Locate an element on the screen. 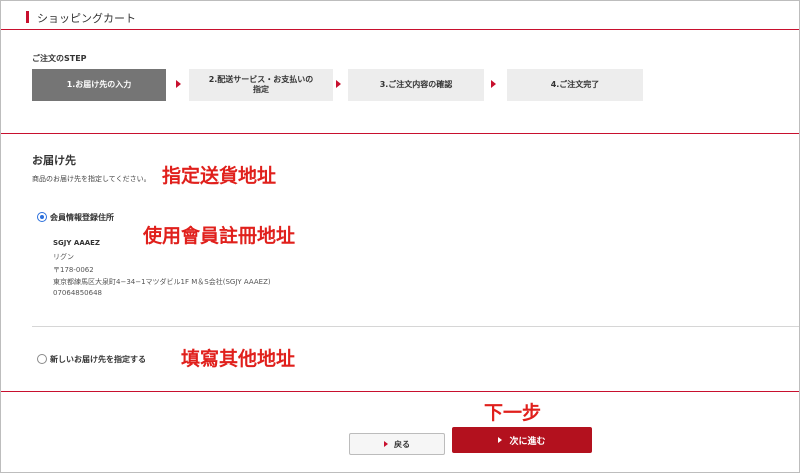 This screenshot has height=473, width=800. annotation-other-address: 填寫其他地址 is located at coordinates (238, 359).